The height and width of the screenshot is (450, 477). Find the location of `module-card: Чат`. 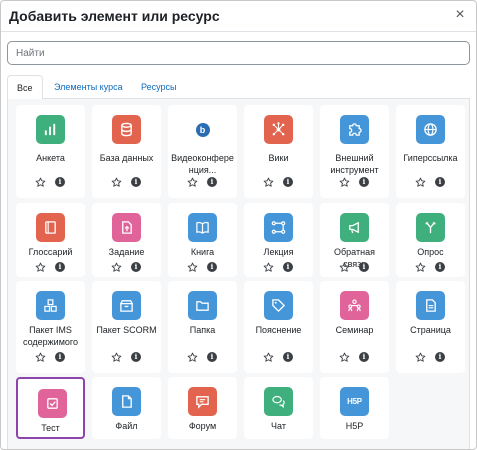

module-card: Чат is located at coordinates (278, 408).